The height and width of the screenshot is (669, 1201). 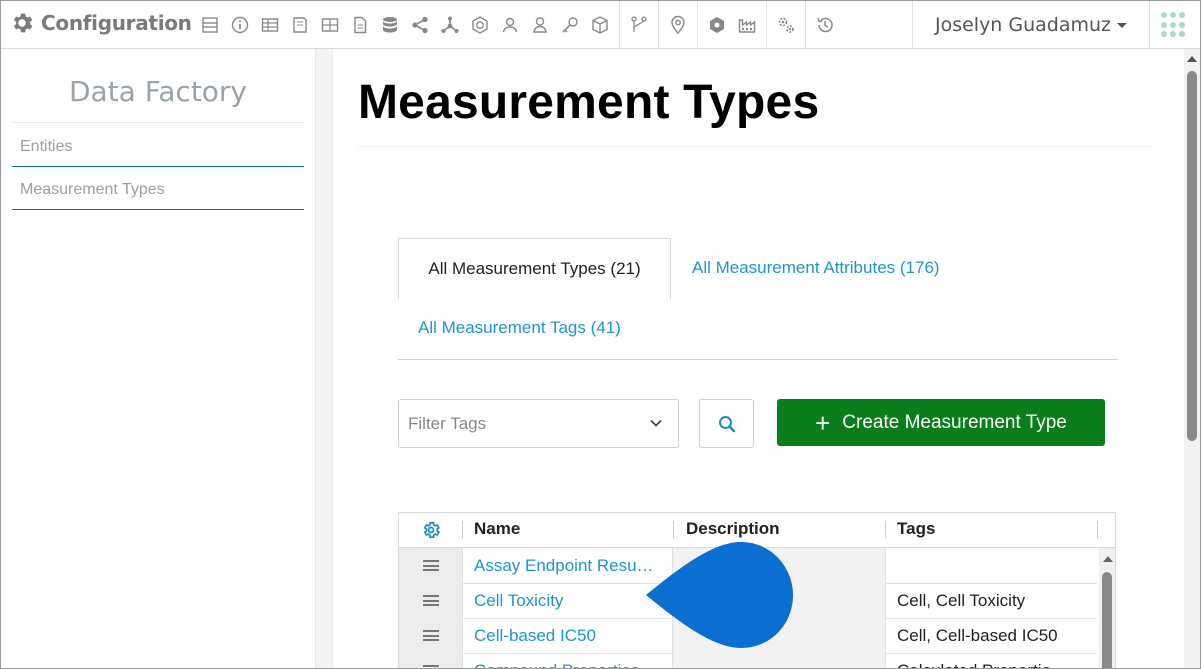 I want to click on document-icon, so click(x=360, y=24).